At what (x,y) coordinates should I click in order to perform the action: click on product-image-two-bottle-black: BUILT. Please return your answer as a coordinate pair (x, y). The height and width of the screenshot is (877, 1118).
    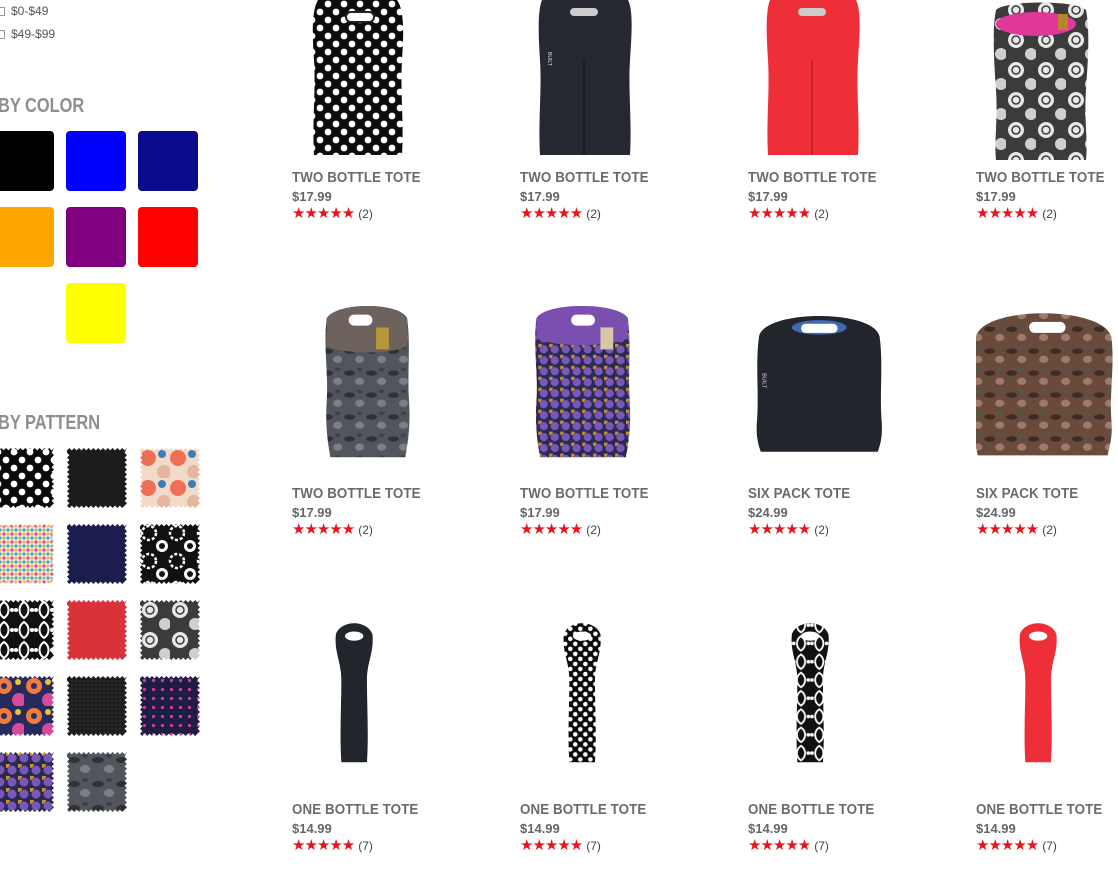
    Looking at the image, I should click on (605, 85).